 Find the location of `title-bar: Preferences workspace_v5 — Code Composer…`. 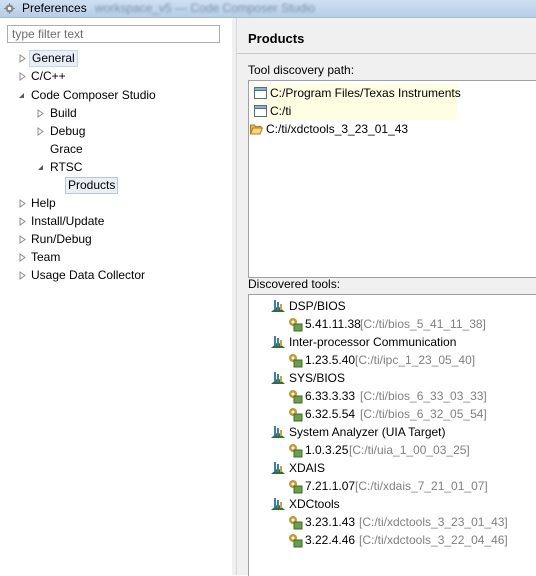

title-bar: Preferences workspace_v5 — Code Composer… is located at coordinates (268, 9).